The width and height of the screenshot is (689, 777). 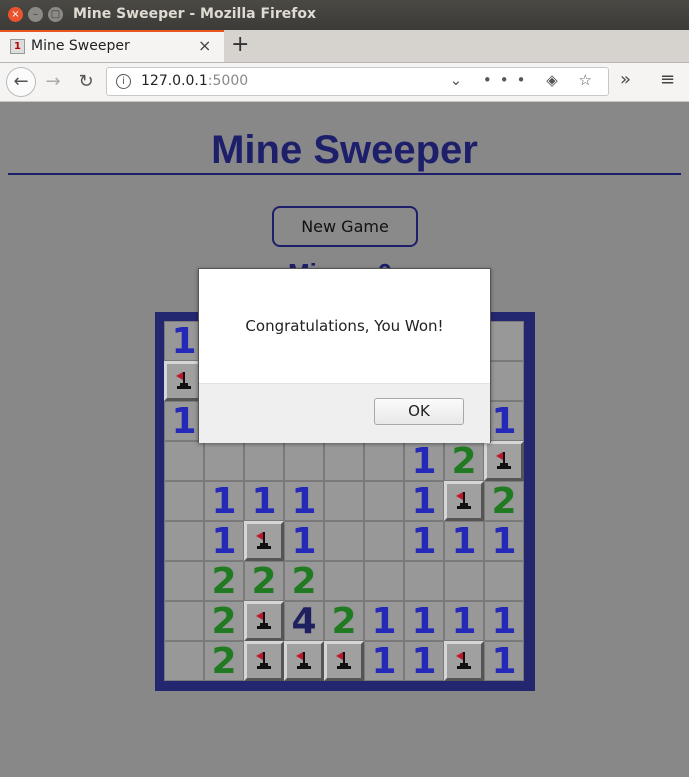 I want to click on cell-number: 4, so click(x=304, y=621).